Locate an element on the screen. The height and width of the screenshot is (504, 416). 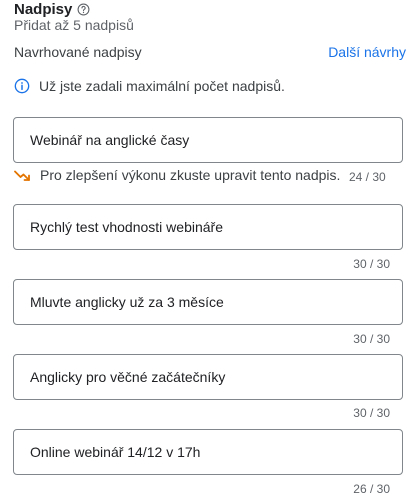
help-icon is located at coordinates (83, 9).